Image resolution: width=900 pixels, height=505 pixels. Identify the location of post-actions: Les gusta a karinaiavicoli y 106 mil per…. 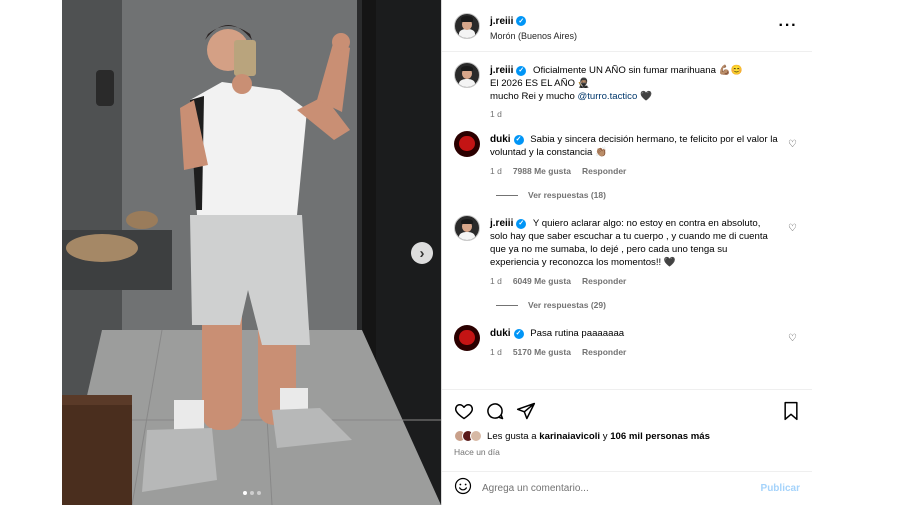
(627, 427).